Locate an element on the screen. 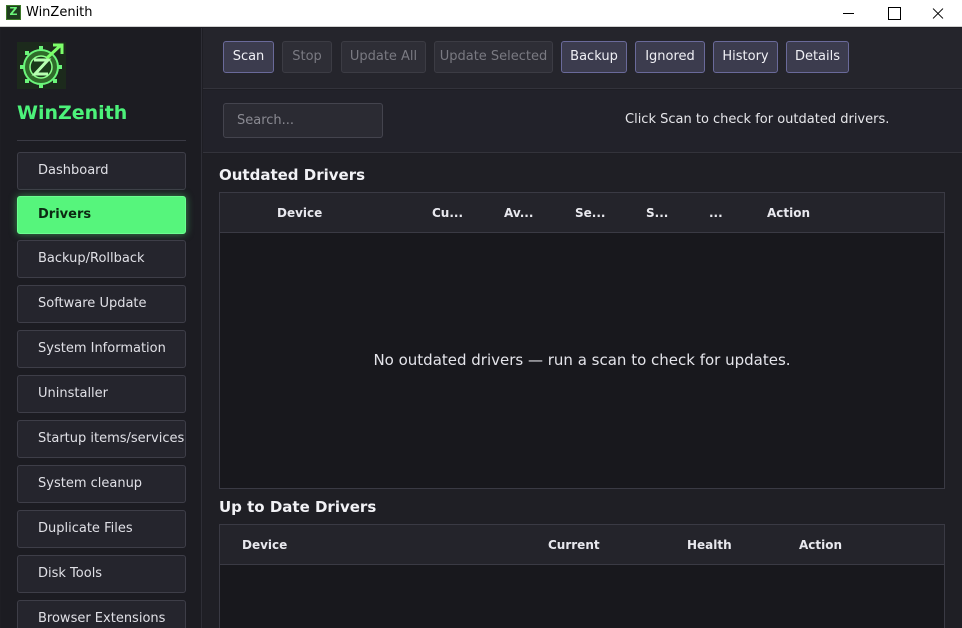  window-title: WinZenith is located at coordinates (59, 12).